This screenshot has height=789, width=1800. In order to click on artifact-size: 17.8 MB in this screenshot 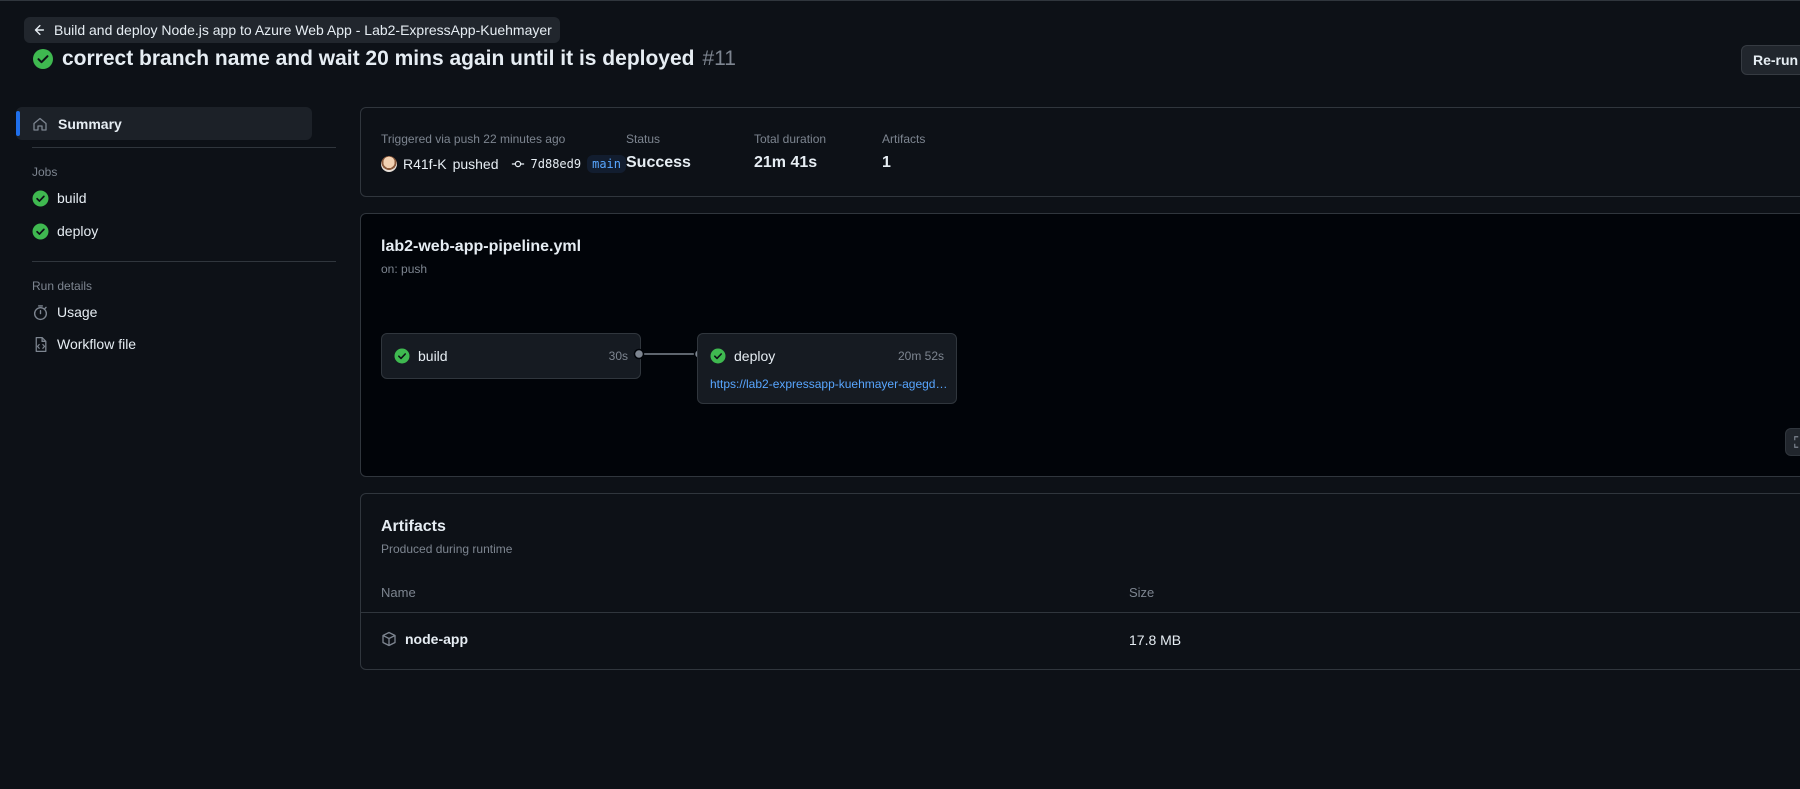, I will do `click(1155, 640)`.